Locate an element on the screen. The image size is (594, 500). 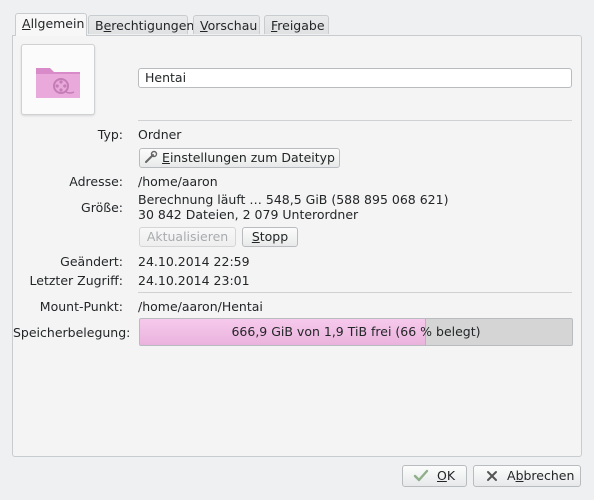
ok-button: OK is located at coordinates (434, 476).